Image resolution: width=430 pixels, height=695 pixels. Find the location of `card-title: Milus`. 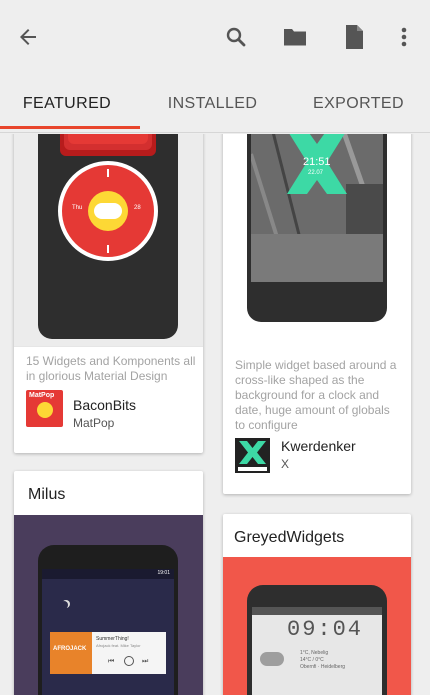

card-title: Milus is located at coordinates (47, 494).